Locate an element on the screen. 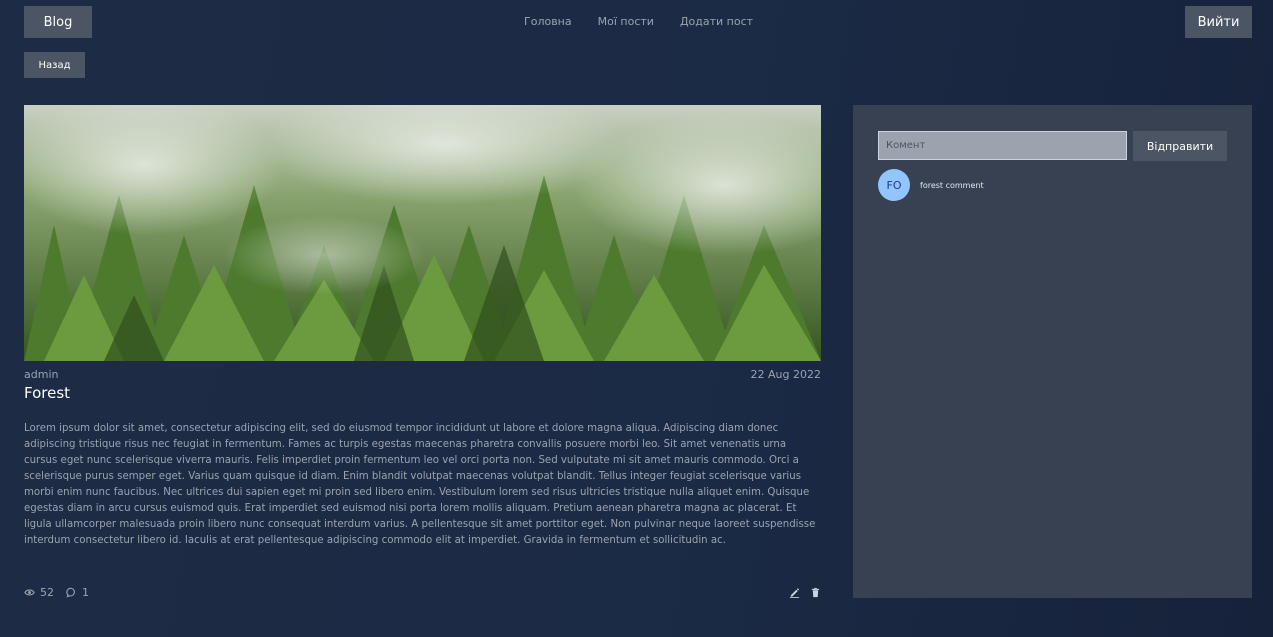 This screenshot has height=637, width=1273. comments-stat: 1 is located at coordinates (77, 592).